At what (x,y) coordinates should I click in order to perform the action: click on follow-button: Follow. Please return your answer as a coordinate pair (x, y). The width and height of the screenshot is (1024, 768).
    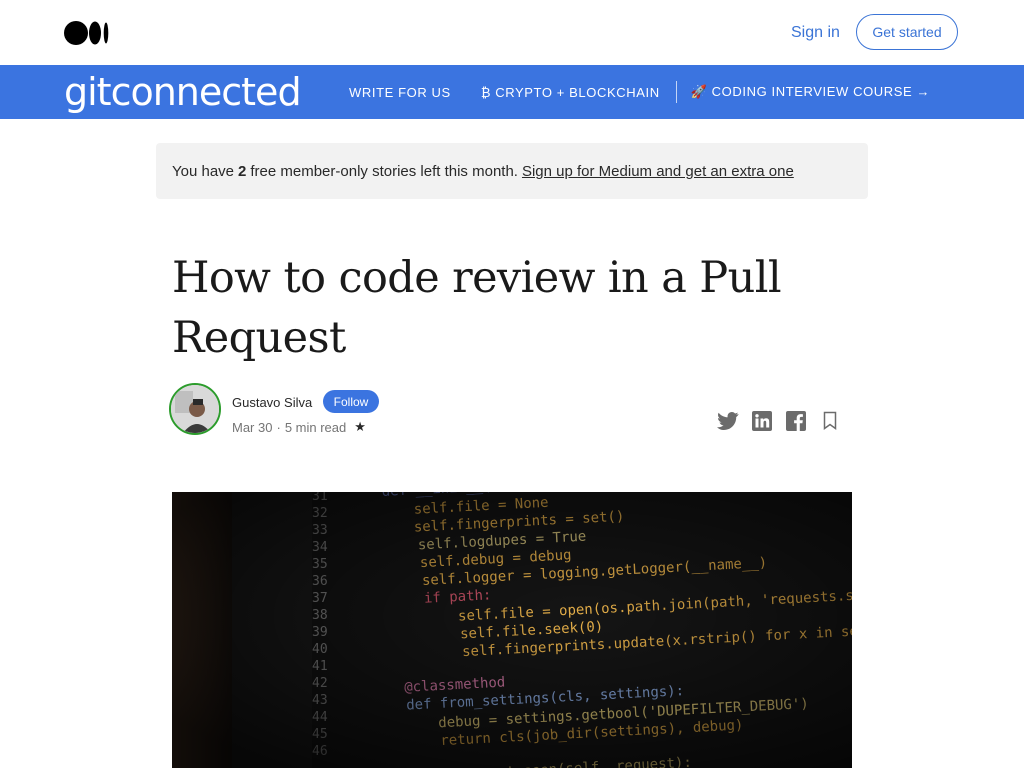
    Looking at the image, I should click on (351, 401).